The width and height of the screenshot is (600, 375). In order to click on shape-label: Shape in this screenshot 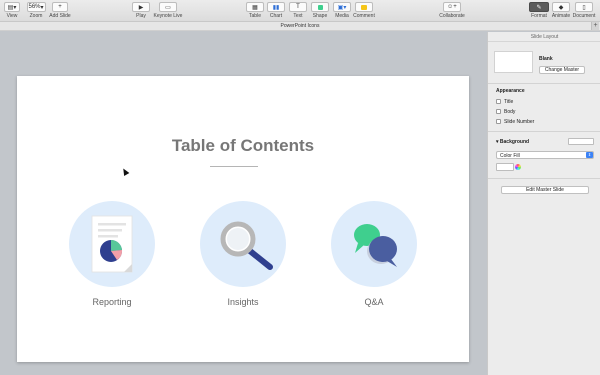, I will do `click(320, 16)`.